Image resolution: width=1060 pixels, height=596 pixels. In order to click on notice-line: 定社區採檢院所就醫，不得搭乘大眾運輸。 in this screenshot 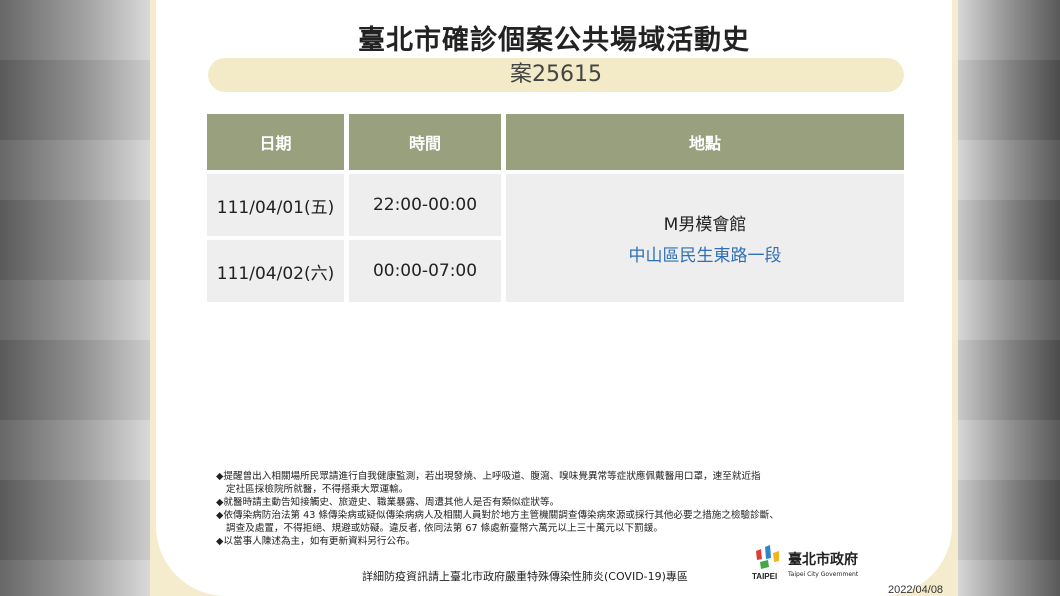, I will do `click(317, 489)`.